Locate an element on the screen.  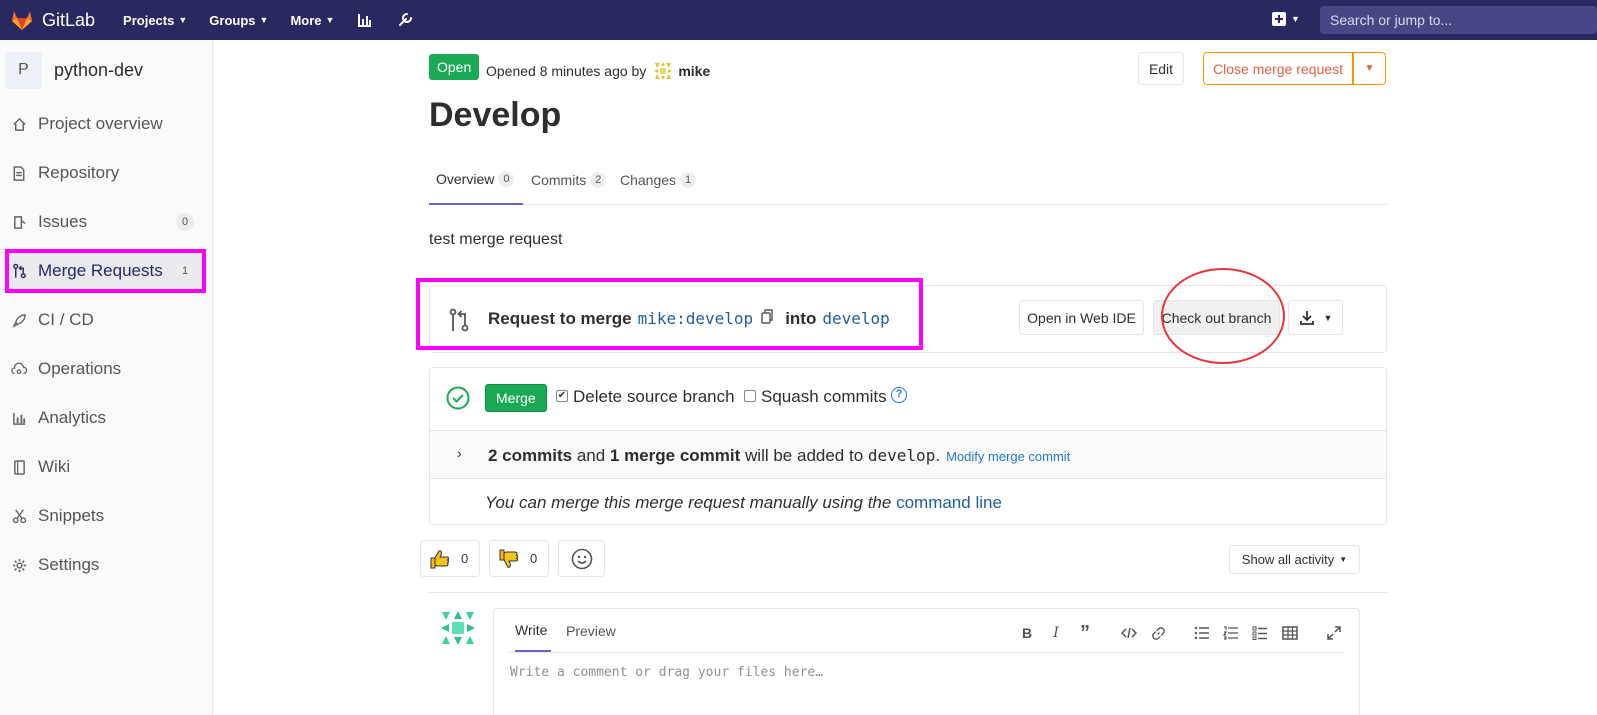
gitlab-fox-icon is located at coordinates (22, 20).